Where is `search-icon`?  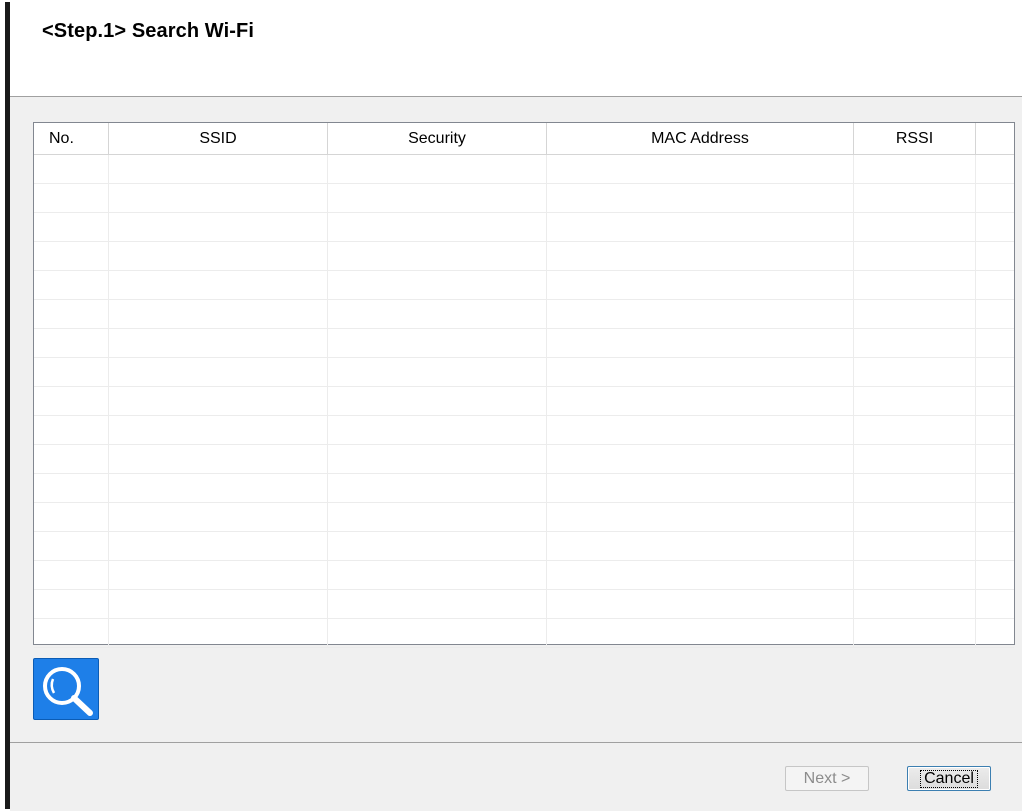
search-icon is located at coordinates (68, 691).